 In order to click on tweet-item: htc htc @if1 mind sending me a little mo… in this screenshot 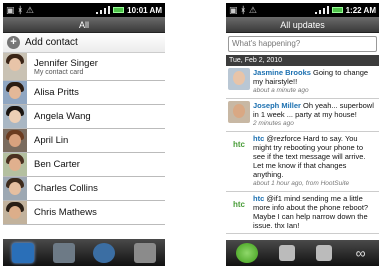, I will do `click(302, 213)`.